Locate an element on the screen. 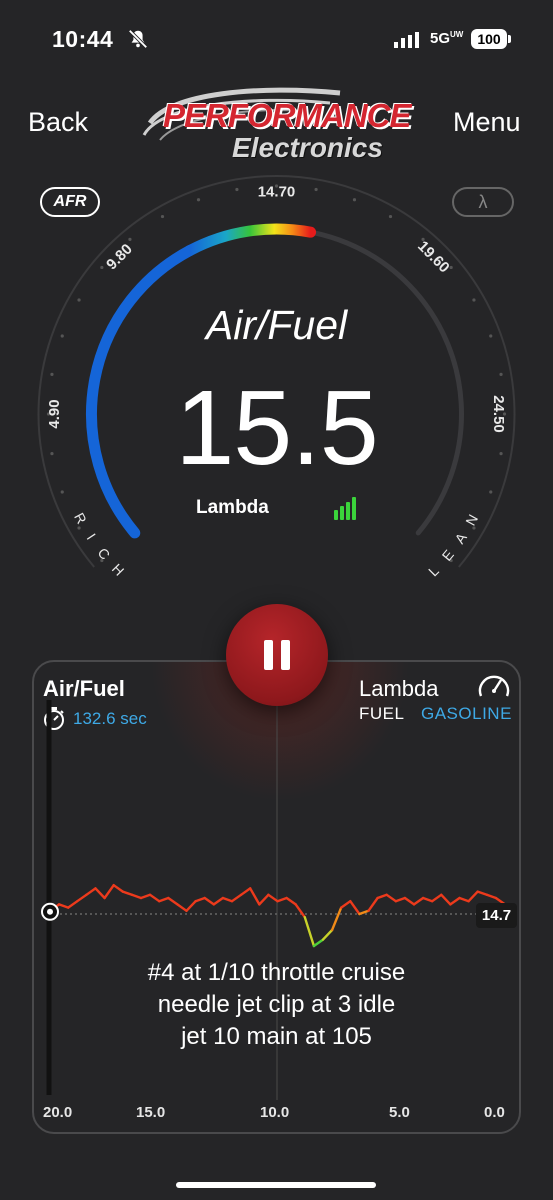 Image resolution: width=553 pixels, height=1200 pixels. lean-label: N is located at coordinates (471, 520).